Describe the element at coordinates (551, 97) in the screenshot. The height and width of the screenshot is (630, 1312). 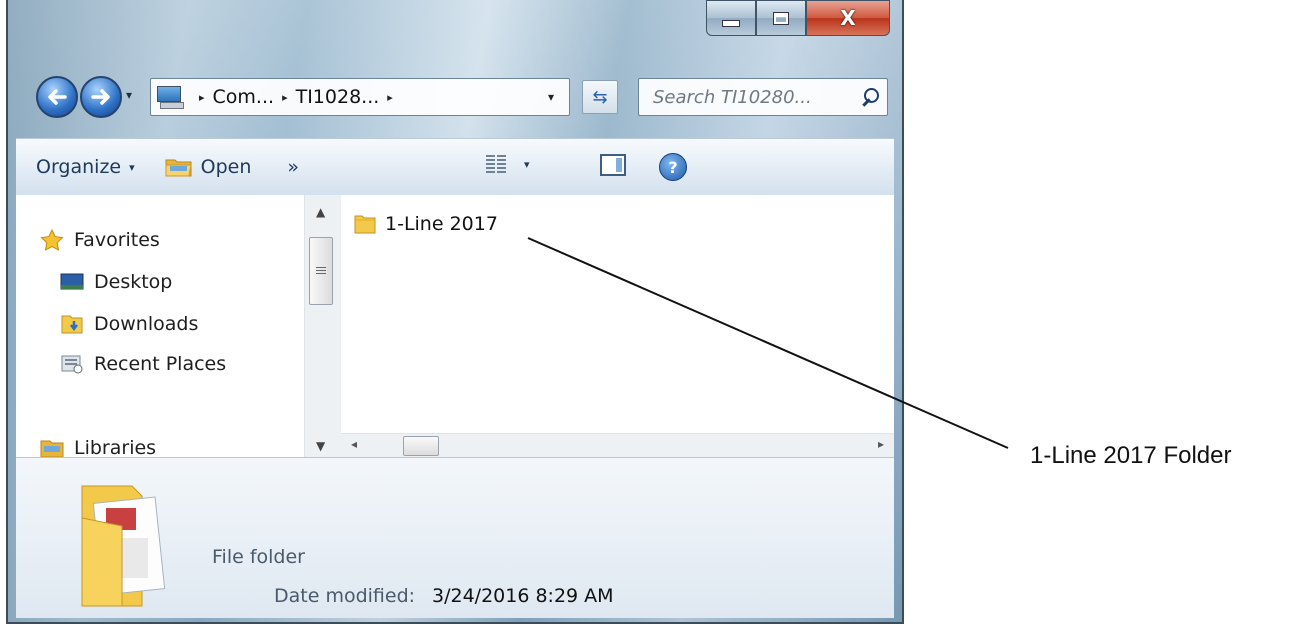
I see `address-dropdown: ▾` at that location.